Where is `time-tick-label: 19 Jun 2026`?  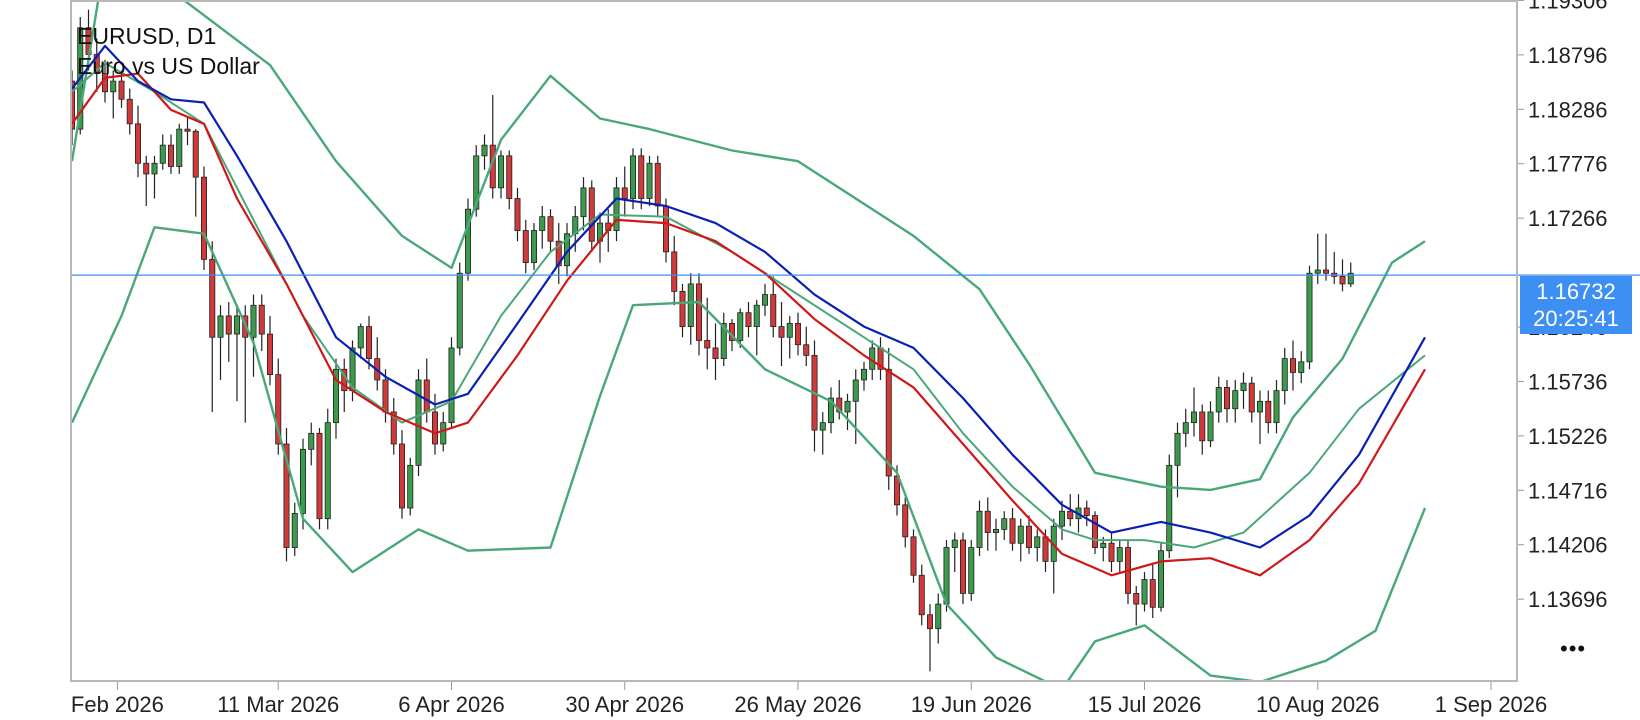
time-tick-label: 19 Jun 2026 is located at coordinates (971, 704).